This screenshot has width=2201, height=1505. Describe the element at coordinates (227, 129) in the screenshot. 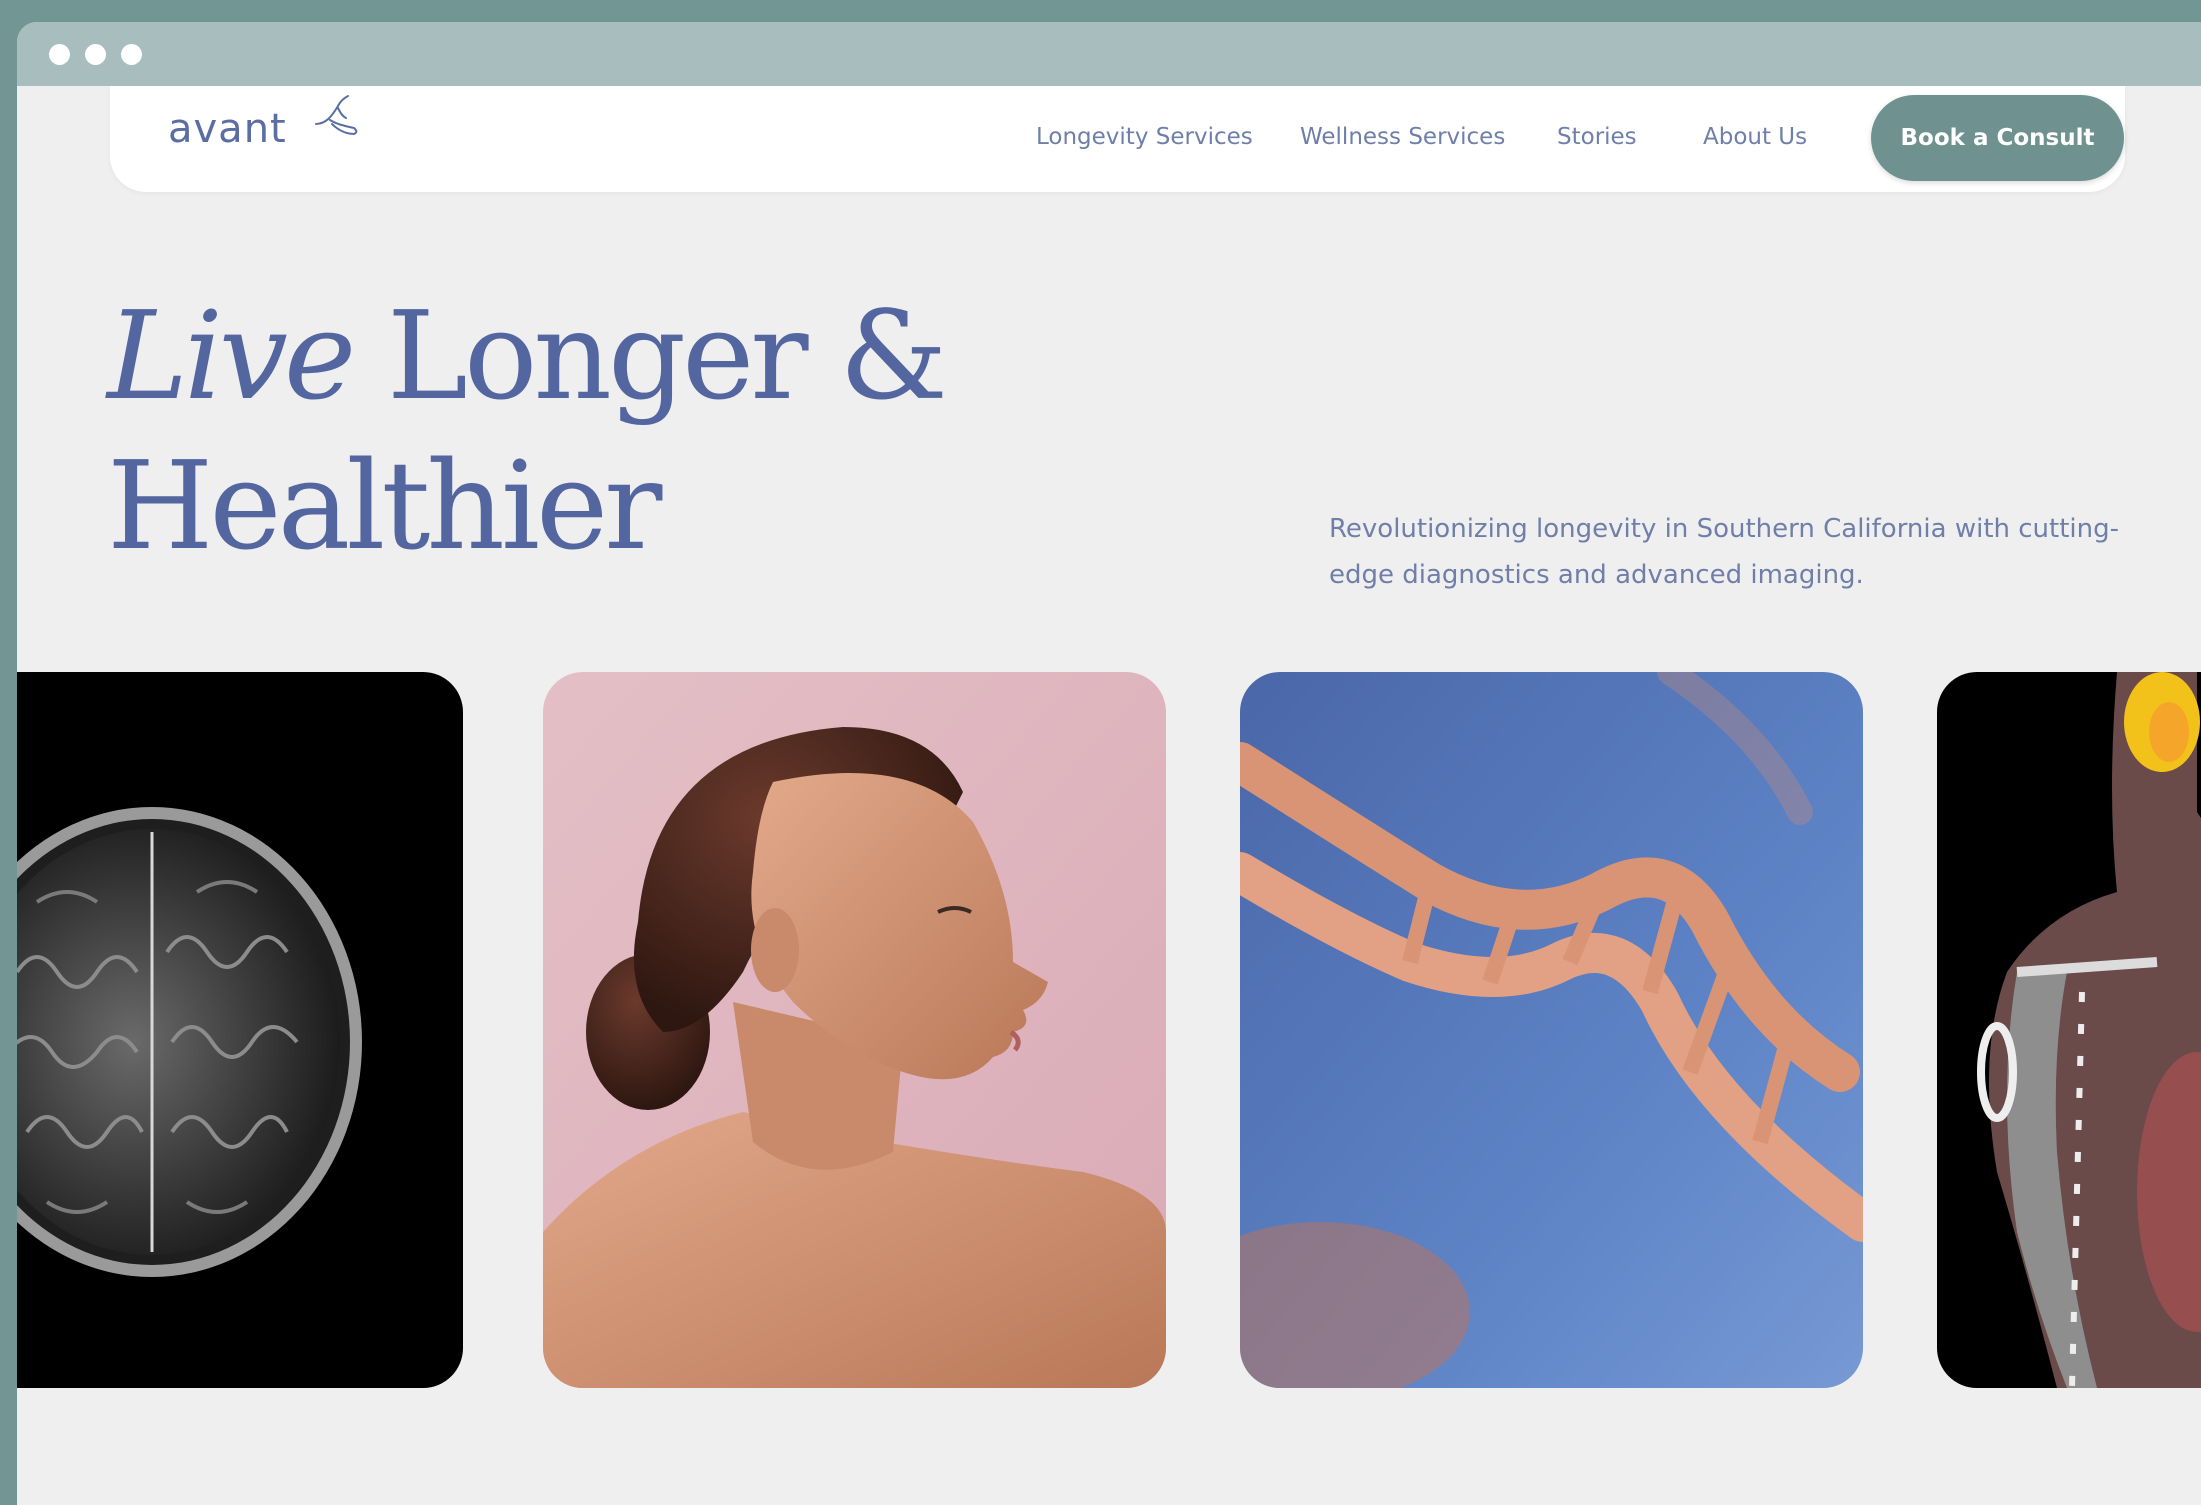

I see `logo-wordmark: avant` at that location.